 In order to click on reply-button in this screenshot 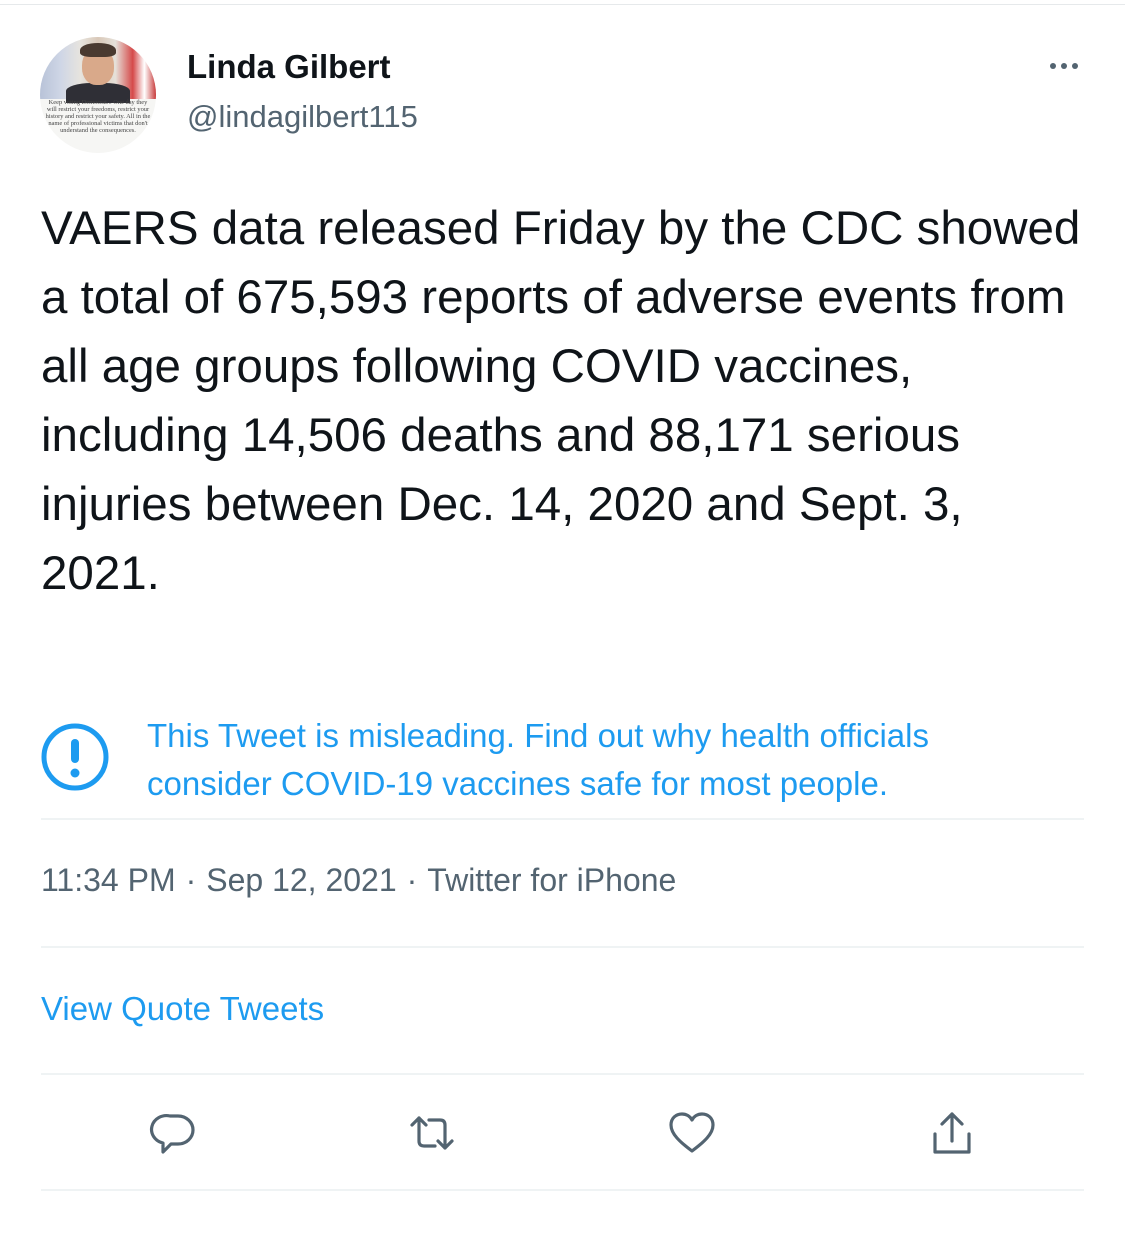, I will do `click(174, 1133)`.